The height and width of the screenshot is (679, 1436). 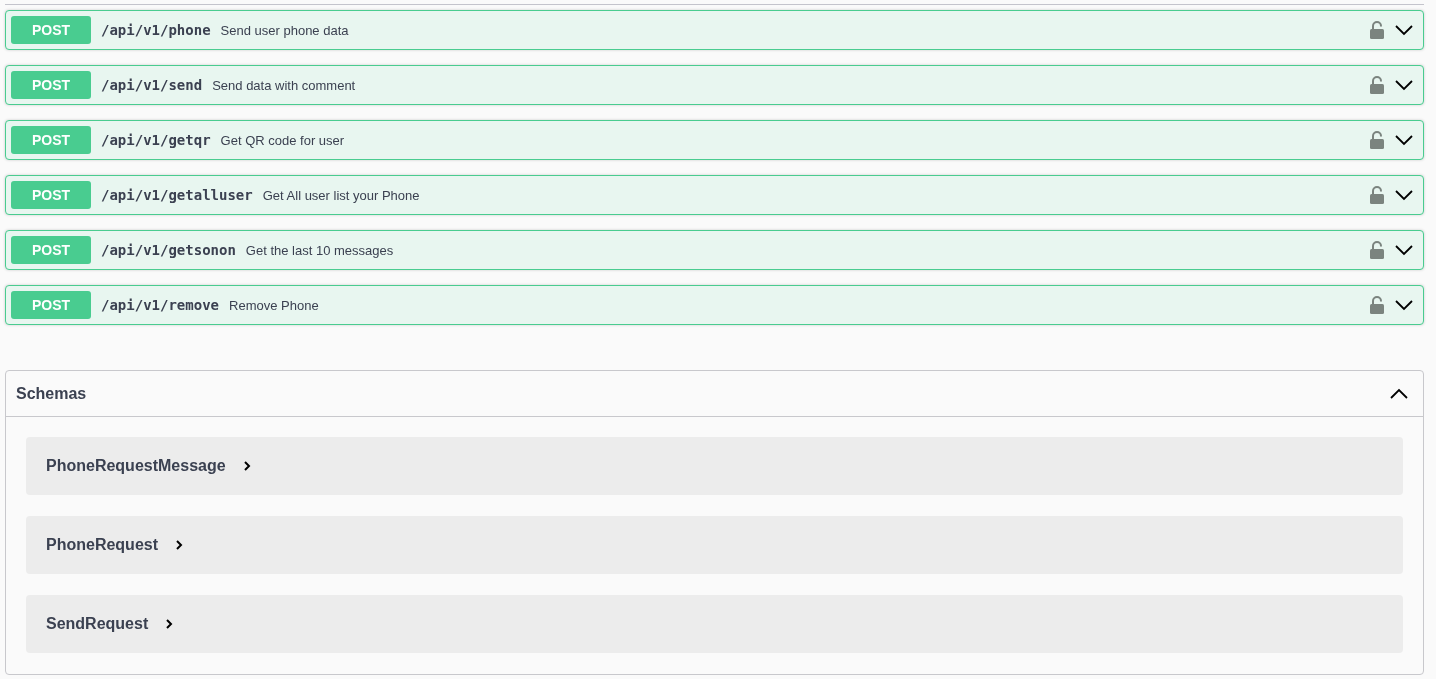 What do you see at coordinates (714, 30) in the screenshot?
I see `operation-row: POST /api/v1/phone Send user phone data` at bounding box center [714, 30].